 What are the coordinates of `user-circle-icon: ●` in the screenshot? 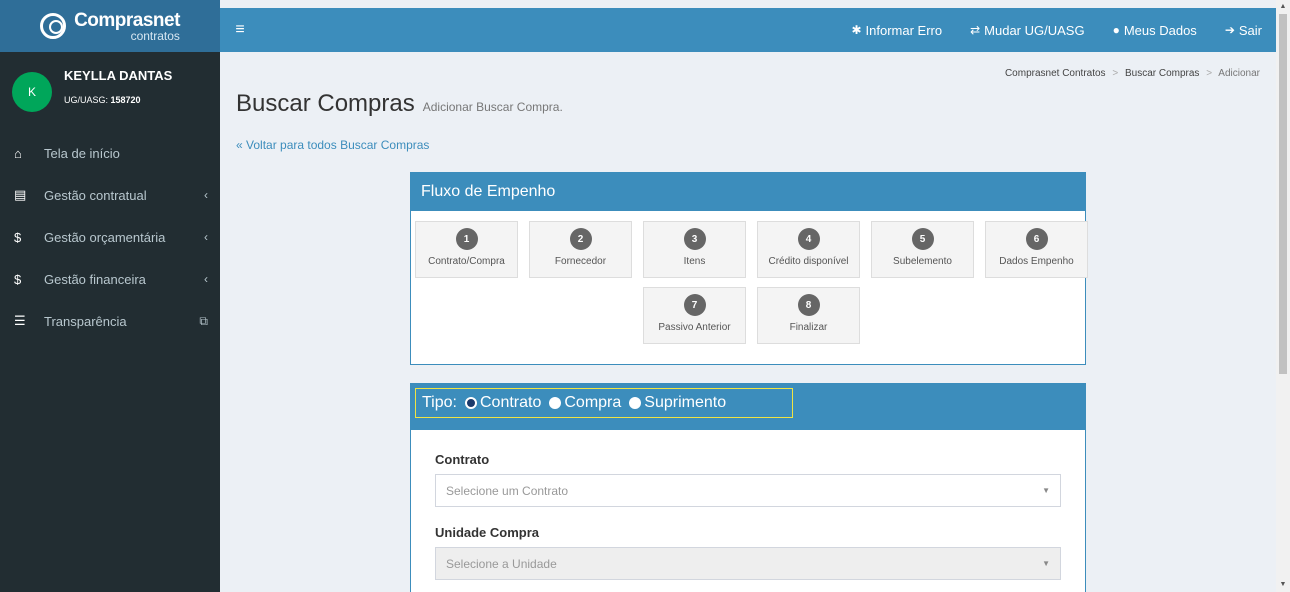 It's located at (1116, 30).